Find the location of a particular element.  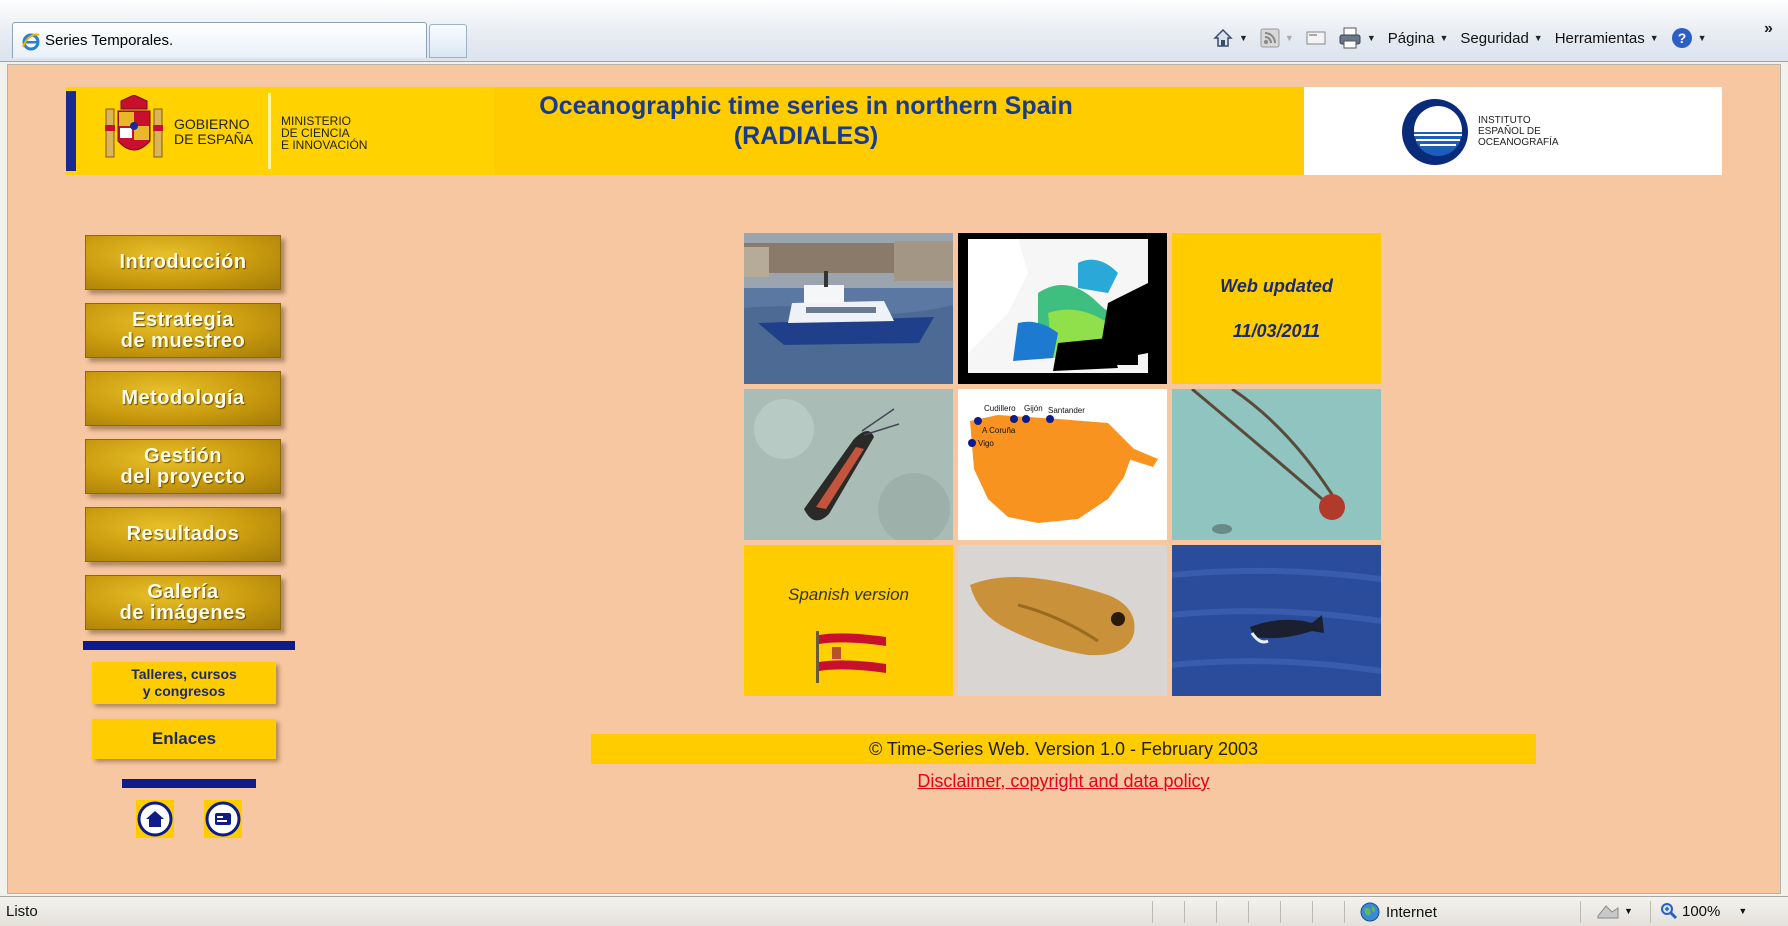

nav-divider-small is located at coordinates (189, 783).